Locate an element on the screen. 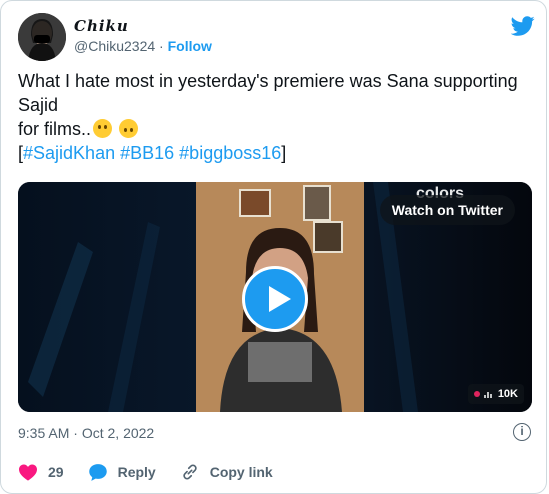 Image resolution: width=549 pixels, height=494 pixels. tweet-date: Oct 2, 2022 is located at coordinates (118, 433).